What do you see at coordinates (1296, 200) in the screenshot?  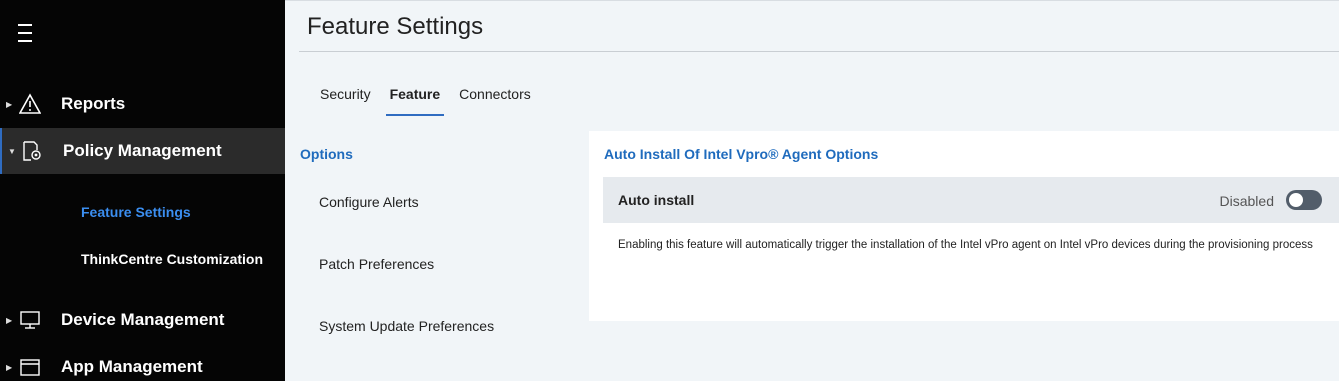 I see `toggle-knob` at bounding box center [1296, 200].